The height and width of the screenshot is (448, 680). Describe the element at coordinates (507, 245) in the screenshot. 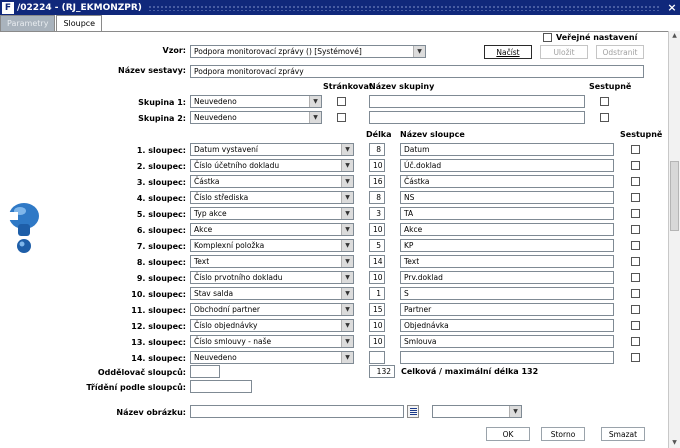

I see `sloupec-7-name-input: KP` at that location.